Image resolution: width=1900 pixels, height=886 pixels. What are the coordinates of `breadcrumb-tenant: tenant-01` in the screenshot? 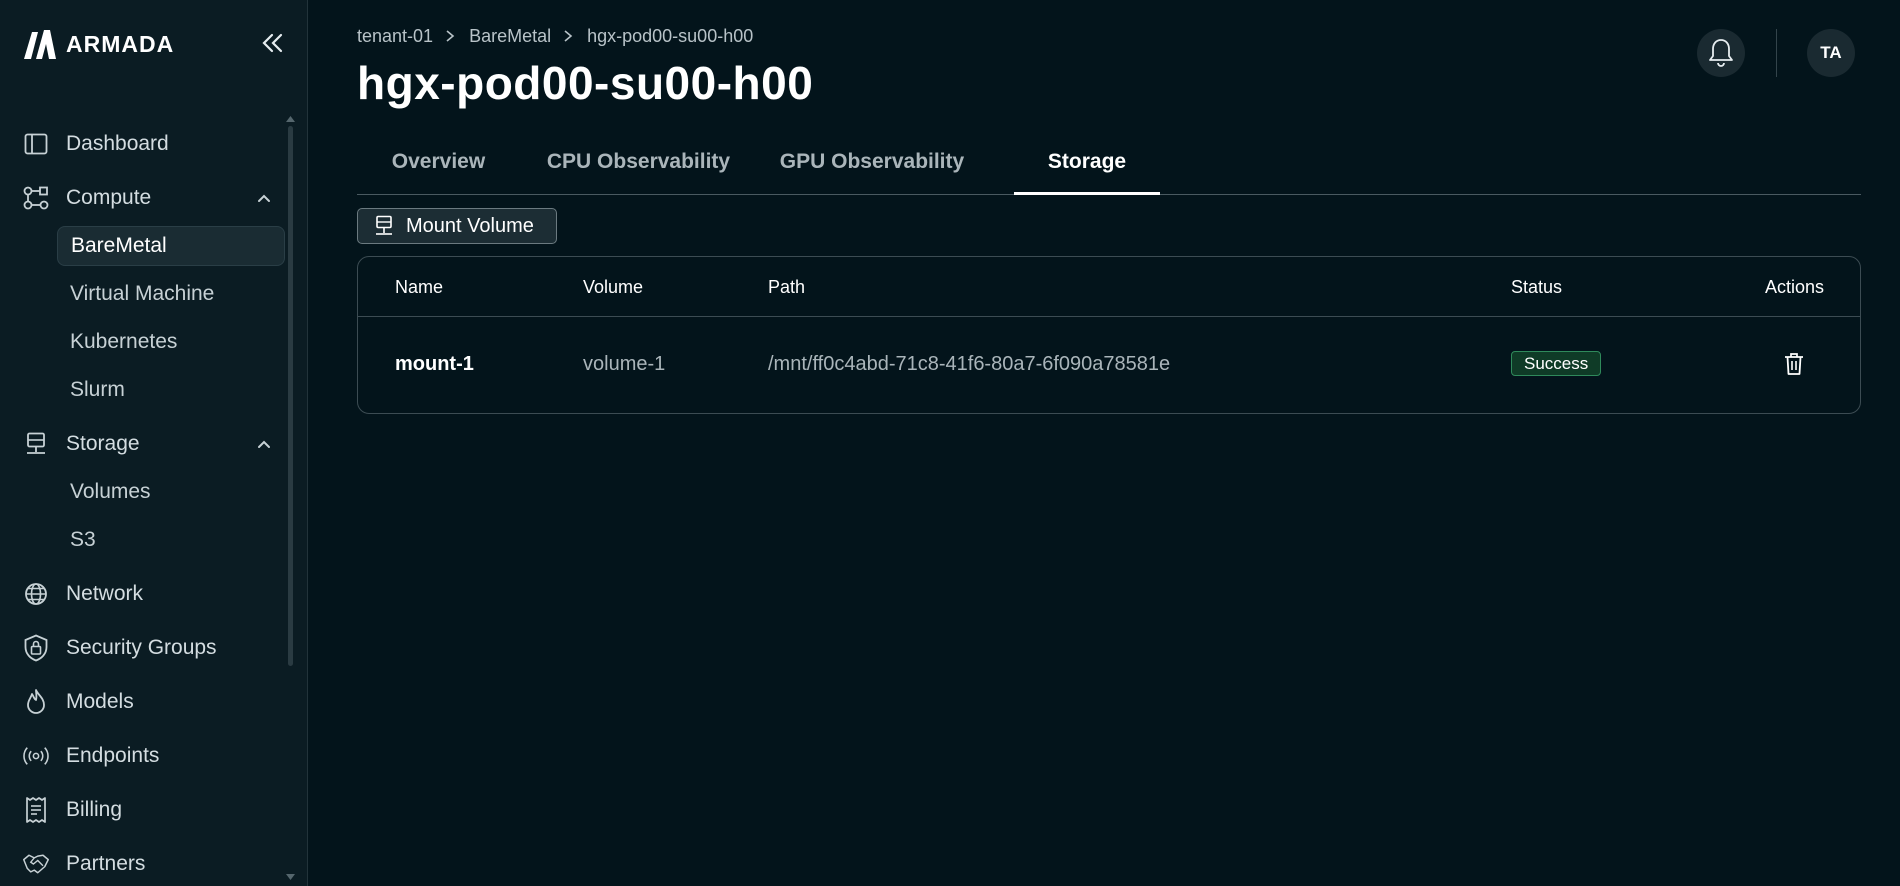 It's located at (395, 36).